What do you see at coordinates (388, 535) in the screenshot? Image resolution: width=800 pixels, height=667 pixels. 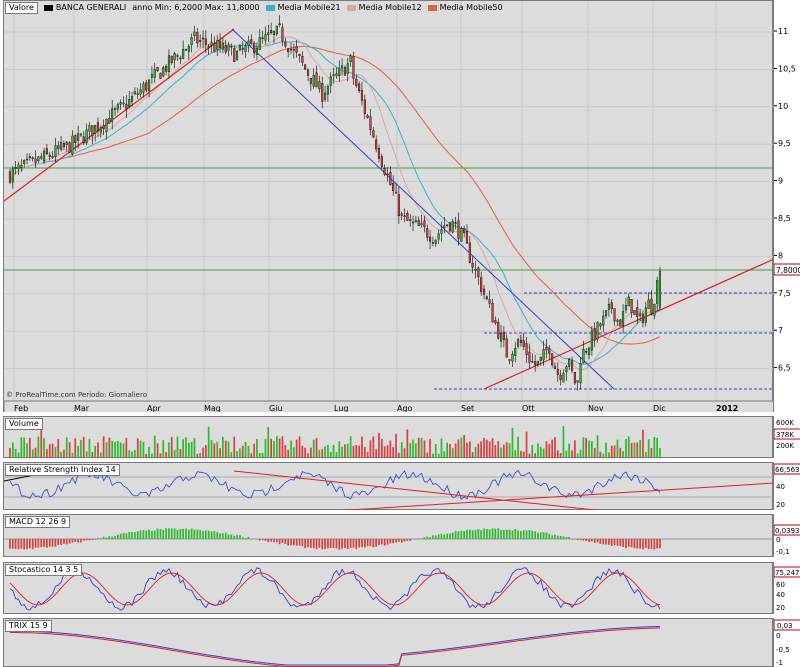 I see `macd-plot-area` at bounding box center [388, 535].